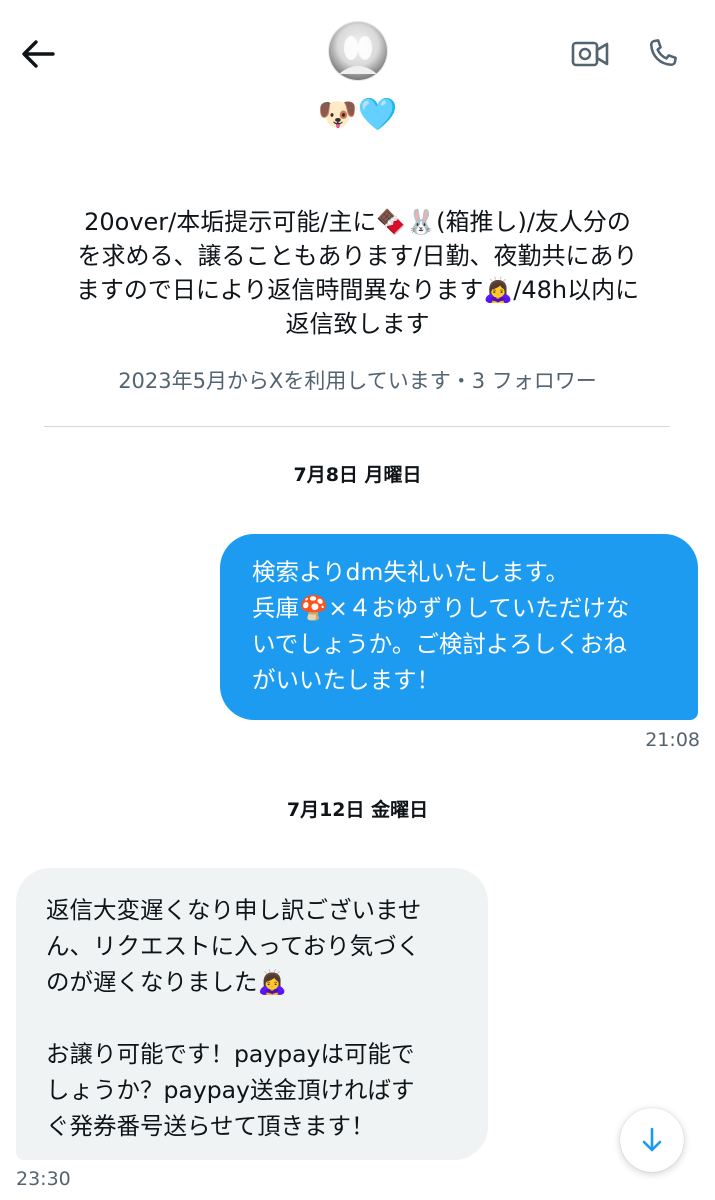 Image resolution: width=715 pixels, height=1200 pixels. I want to click on received-message-time: 23:30, so click(43, 1179).